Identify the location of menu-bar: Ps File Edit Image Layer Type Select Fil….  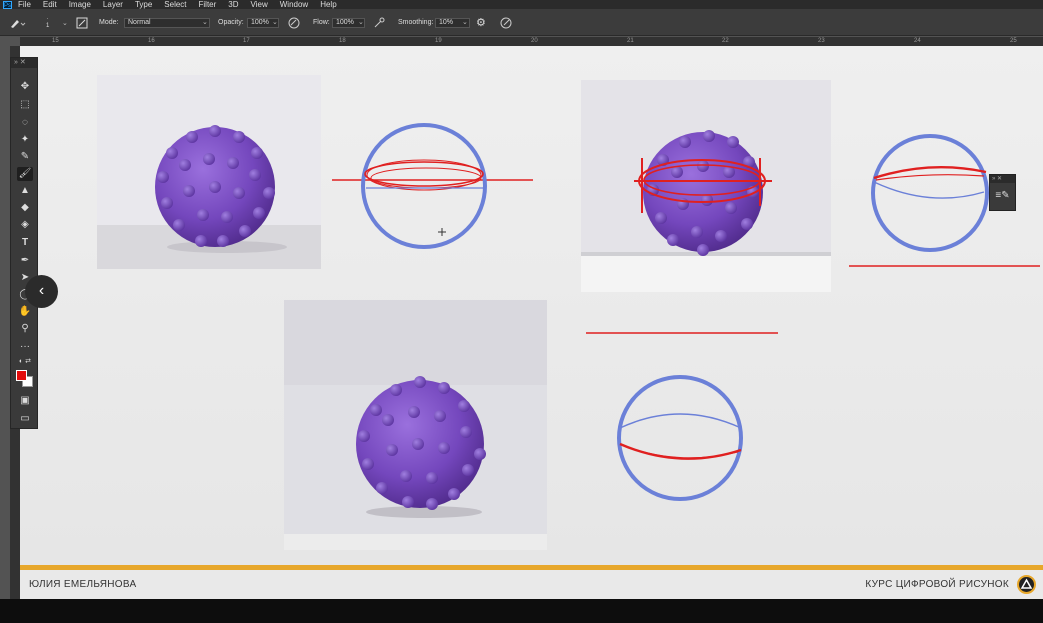
(521, 4).